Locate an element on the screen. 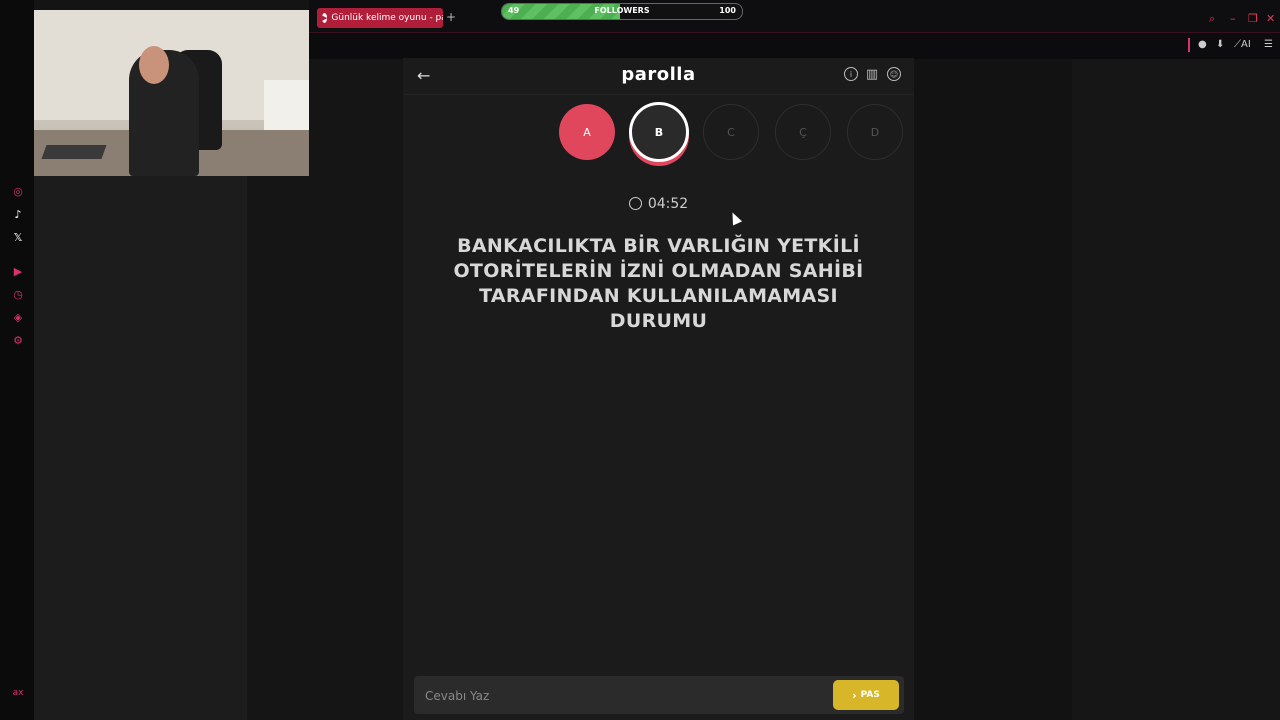  game-header: ← parolla i ▥ ☺ is located at coordinates (658, 76).